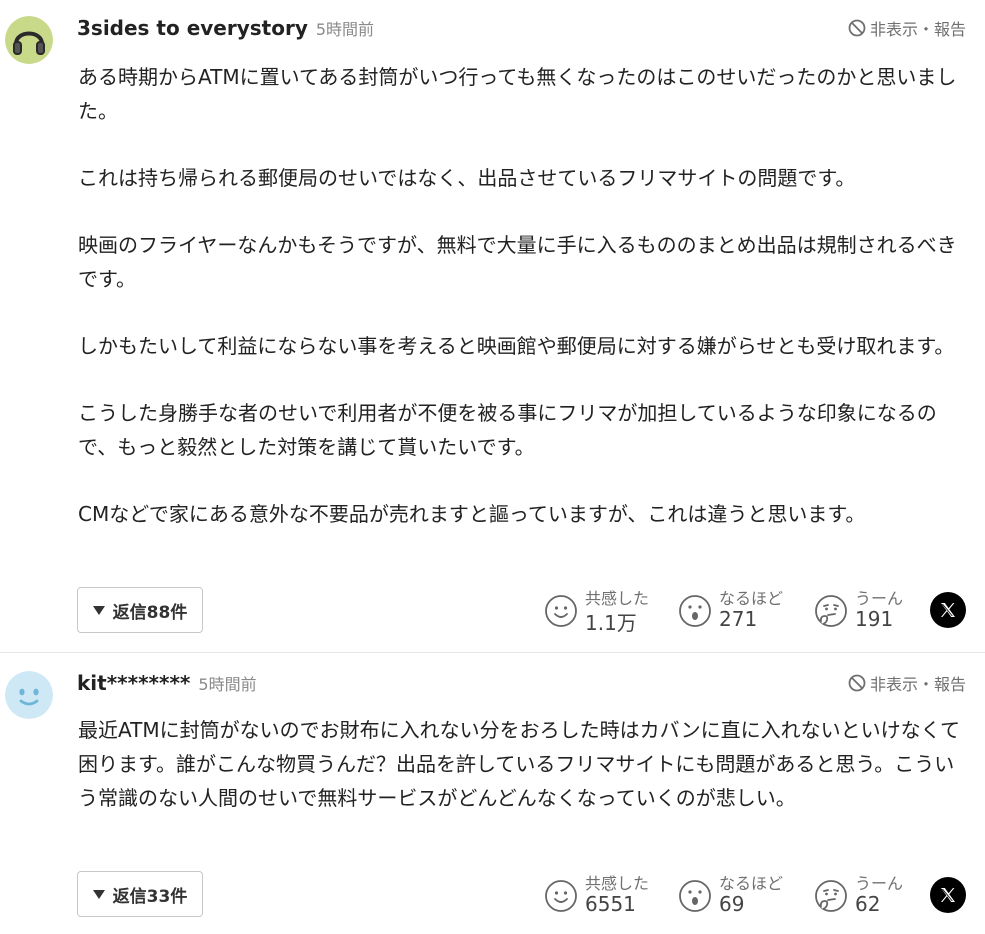 This screenshot has height=934, width=985. What do you see at coordinates (472, 514) in the screenshot?
I see `comment-paragraph: CMなどで家にある意外な不要品が売れますと謳っていますが、これは違うと思います。` at bounding box center [472, 514].